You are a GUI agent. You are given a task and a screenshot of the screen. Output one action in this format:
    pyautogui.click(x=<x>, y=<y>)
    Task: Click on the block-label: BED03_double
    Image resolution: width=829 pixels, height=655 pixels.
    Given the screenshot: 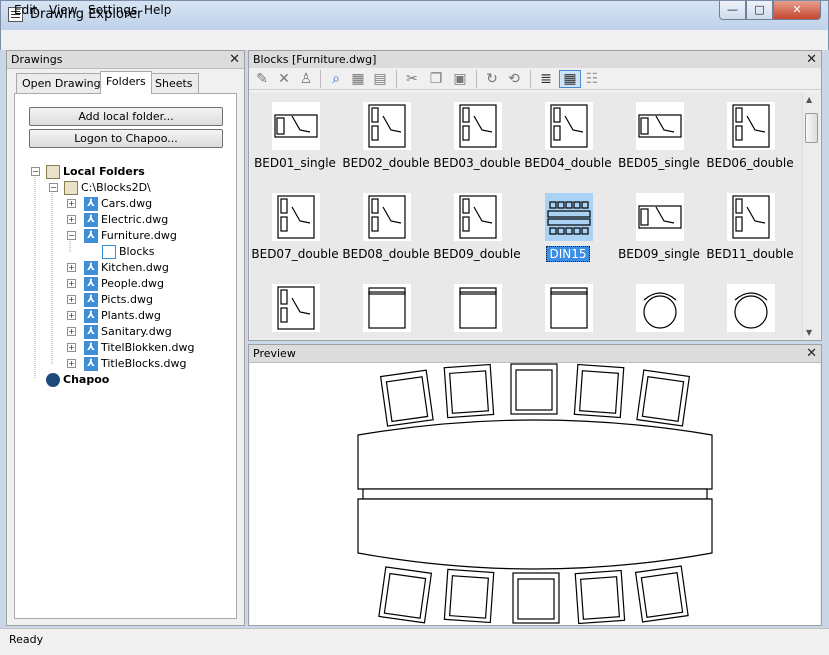 What is the action you would take?
    pyautogui.click(x=477, y=163)
    